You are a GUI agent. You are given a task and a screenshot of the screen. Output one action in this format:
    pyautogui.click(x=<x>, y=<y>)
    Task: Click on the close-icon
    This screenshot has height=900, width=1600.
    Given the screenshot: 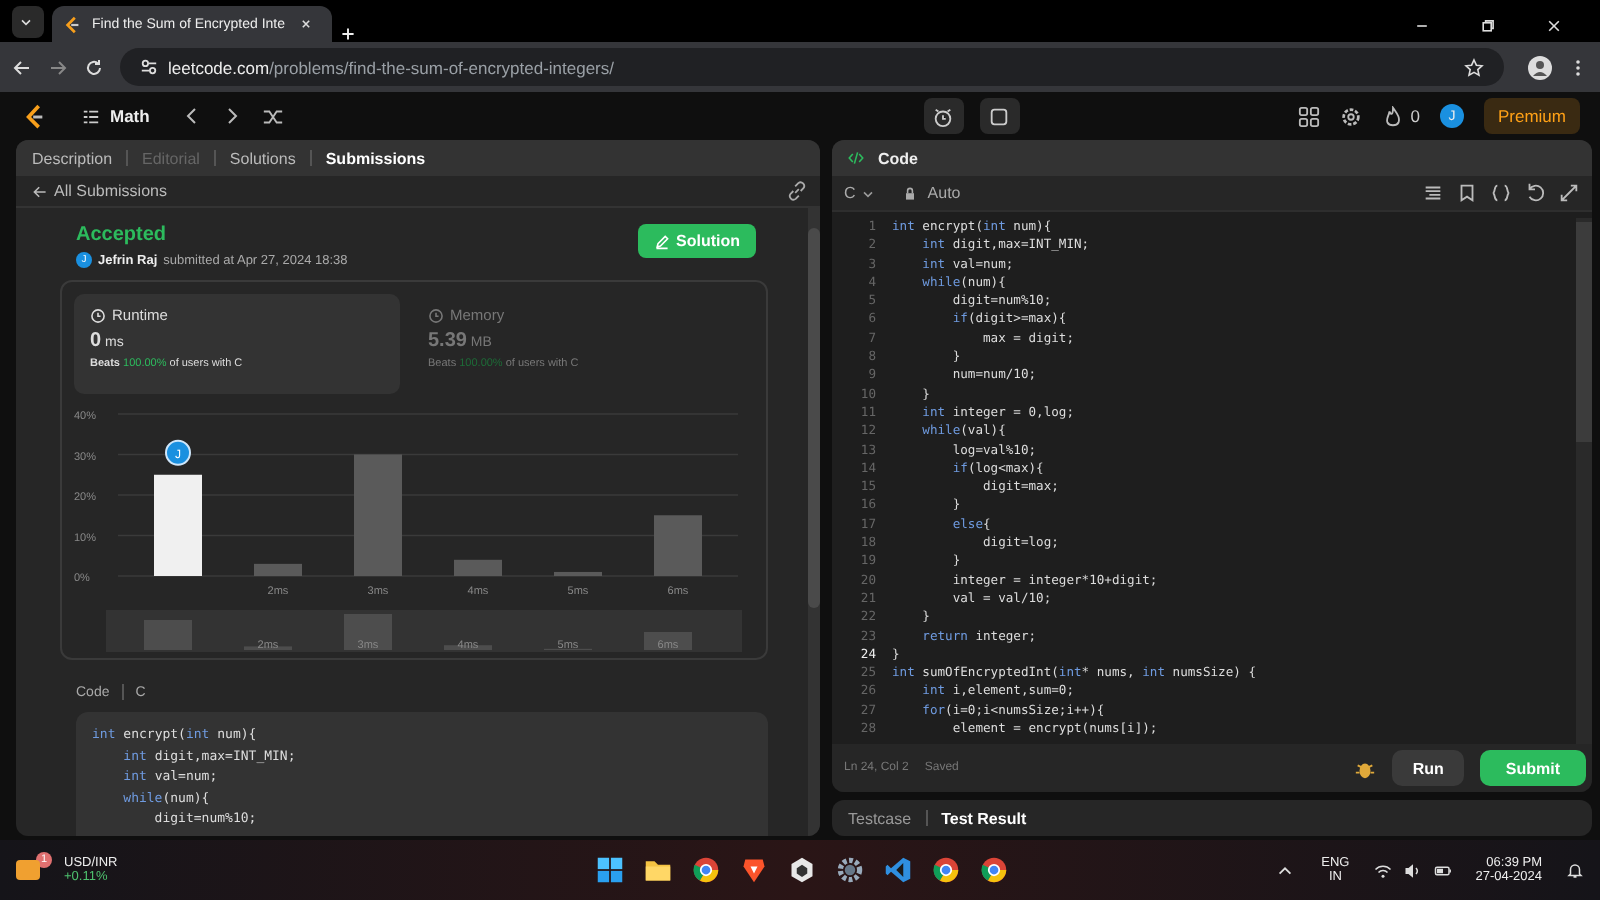 What is the action you would take?
    pyautogui.click(x=1554, y=26)
    